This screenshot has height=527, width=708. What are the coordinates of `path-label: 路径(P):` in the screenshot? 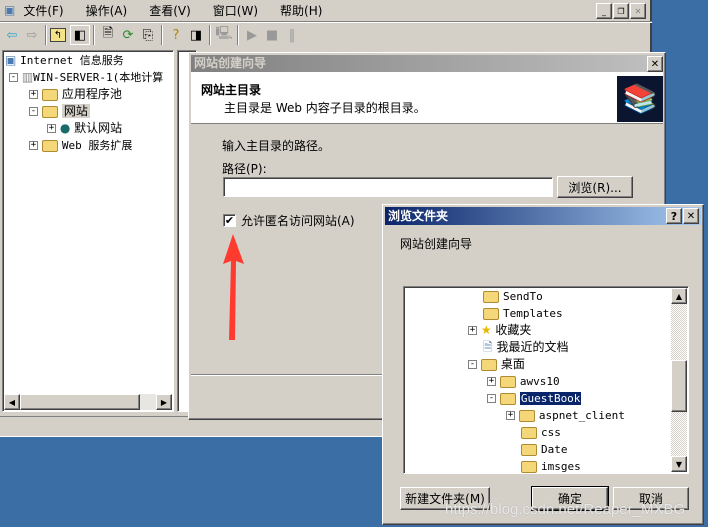 It's located at (244, 169).